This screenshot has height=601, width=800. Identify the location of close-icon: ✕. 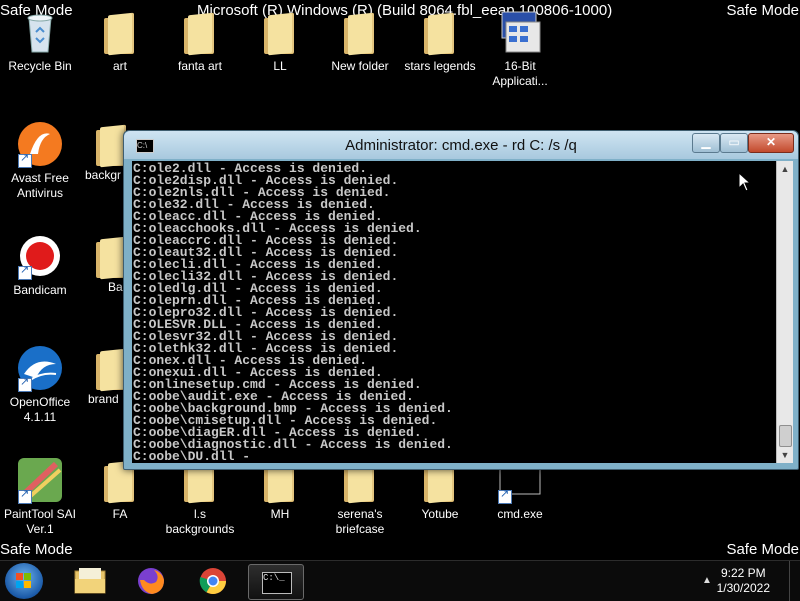
(771, 142).